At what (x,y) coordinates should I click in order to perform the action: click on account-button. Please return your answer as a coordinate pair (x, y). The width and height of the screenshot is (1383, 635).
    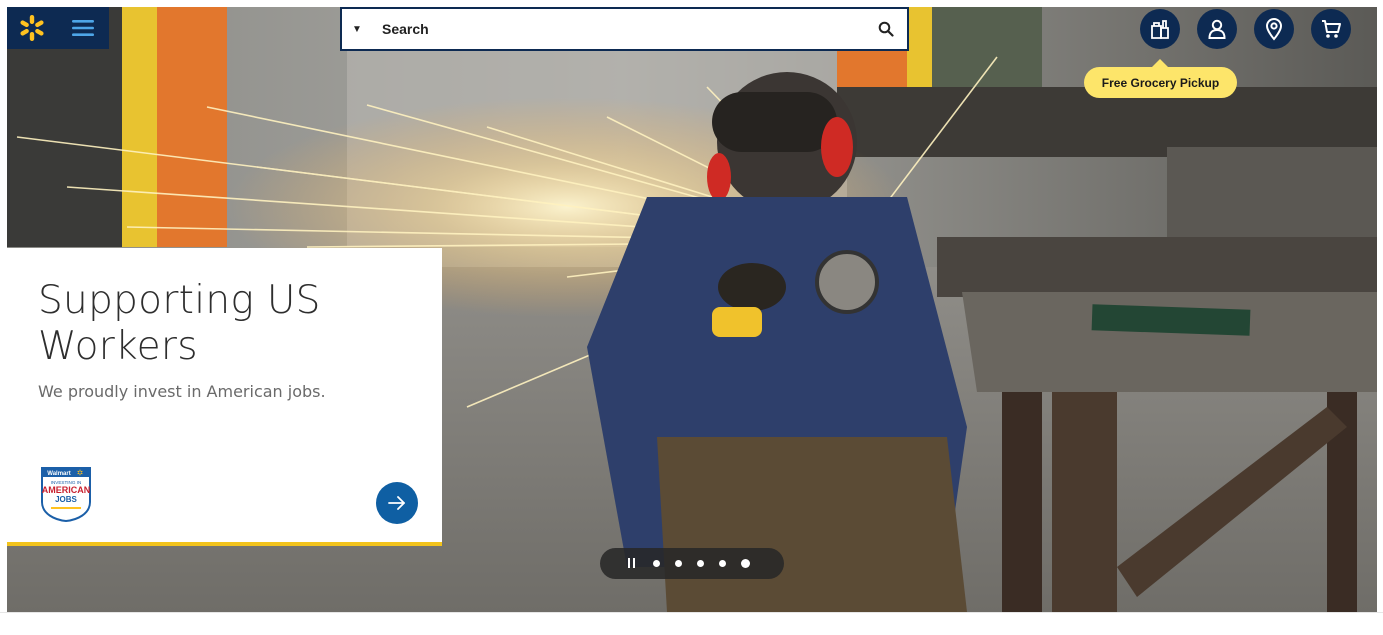
    Looking at the image, I should click on (1217, 29).